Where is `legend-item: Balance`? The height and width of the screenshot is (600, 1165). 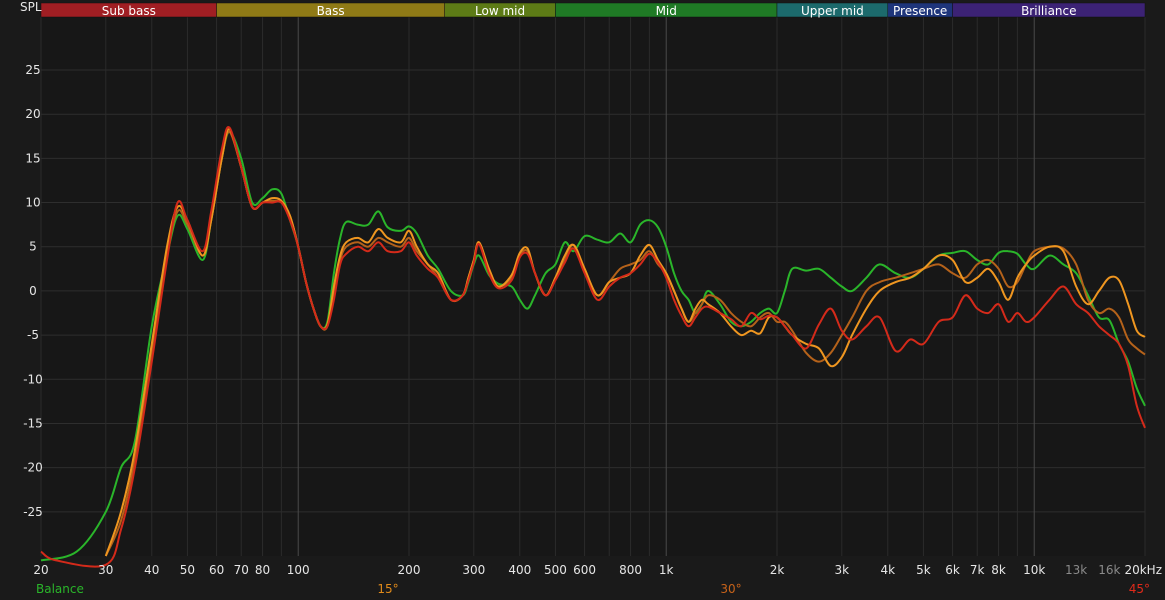
legend-item: Balance is located at coordinates (60, 589).